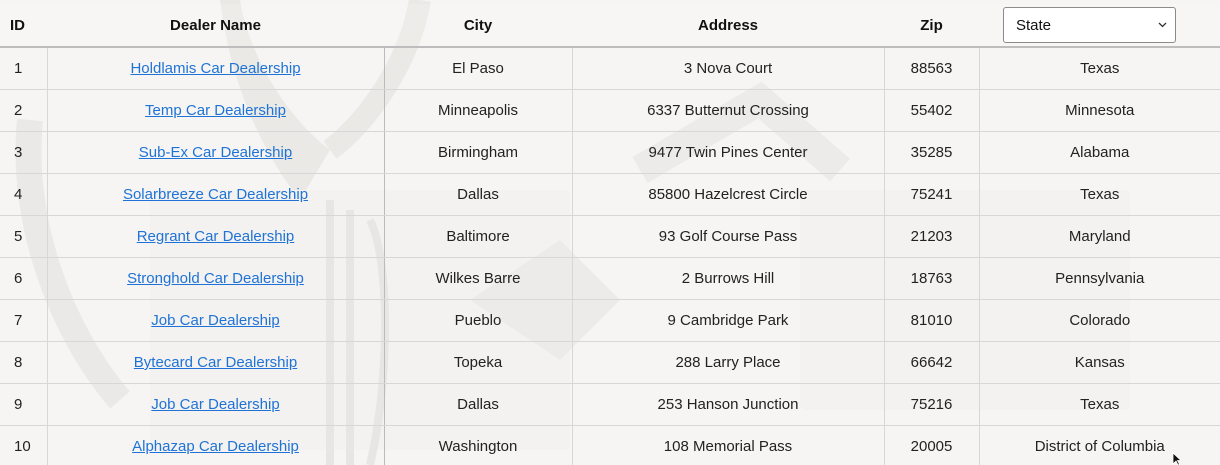 The height and width of the screenshot is (465, 1220). I want to click on header-dealer-name: Dealer Name, so click(215, 26).